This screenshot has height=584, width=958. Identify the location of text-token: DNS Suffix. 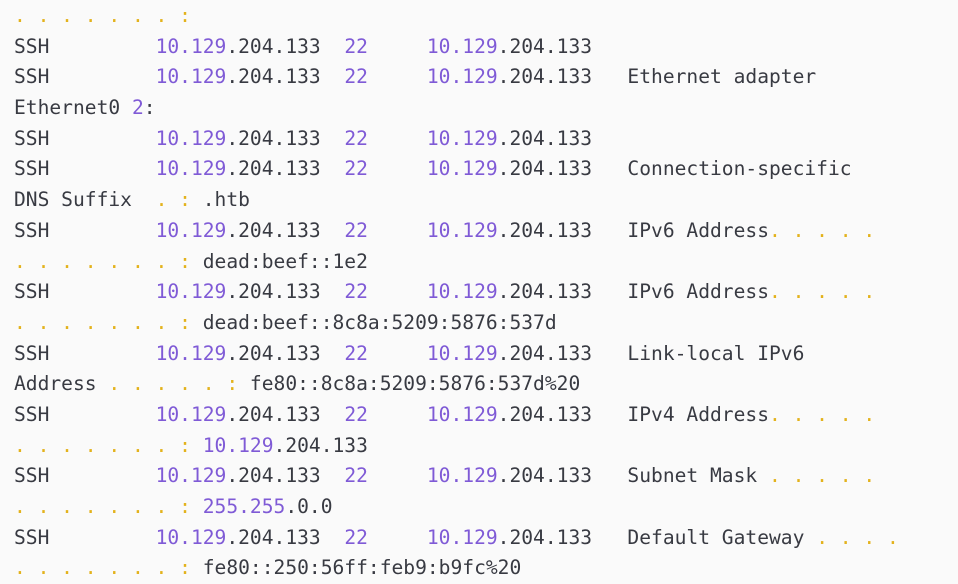
(85, 200).